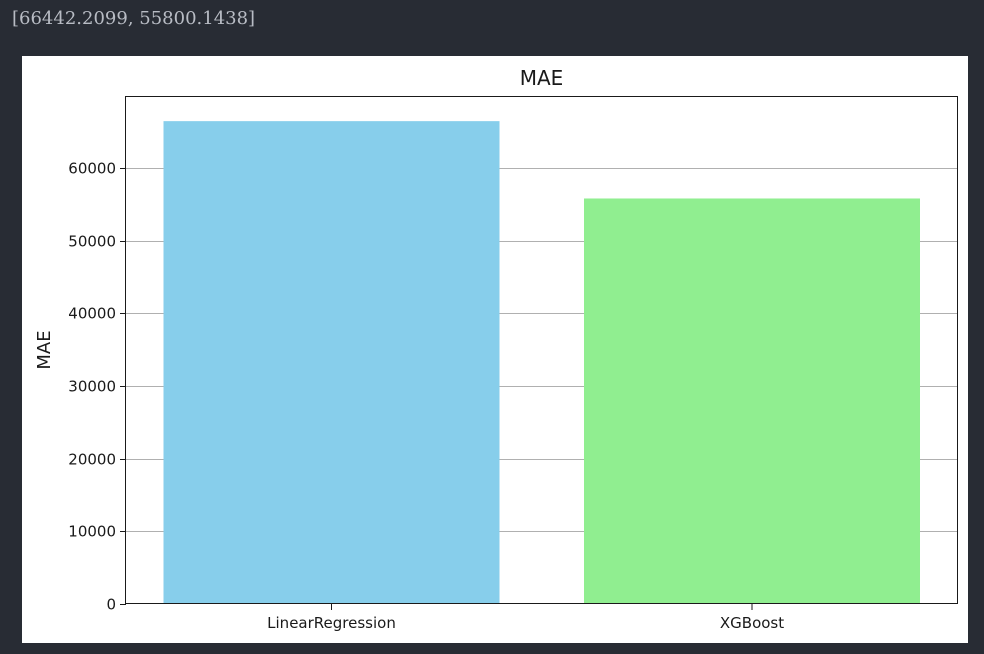  I want to click on x-tick-label: XGBoost, so click(752, 623).